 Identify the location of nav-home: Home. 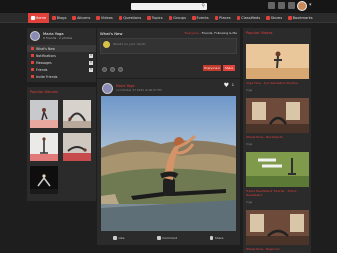
(39, 18).